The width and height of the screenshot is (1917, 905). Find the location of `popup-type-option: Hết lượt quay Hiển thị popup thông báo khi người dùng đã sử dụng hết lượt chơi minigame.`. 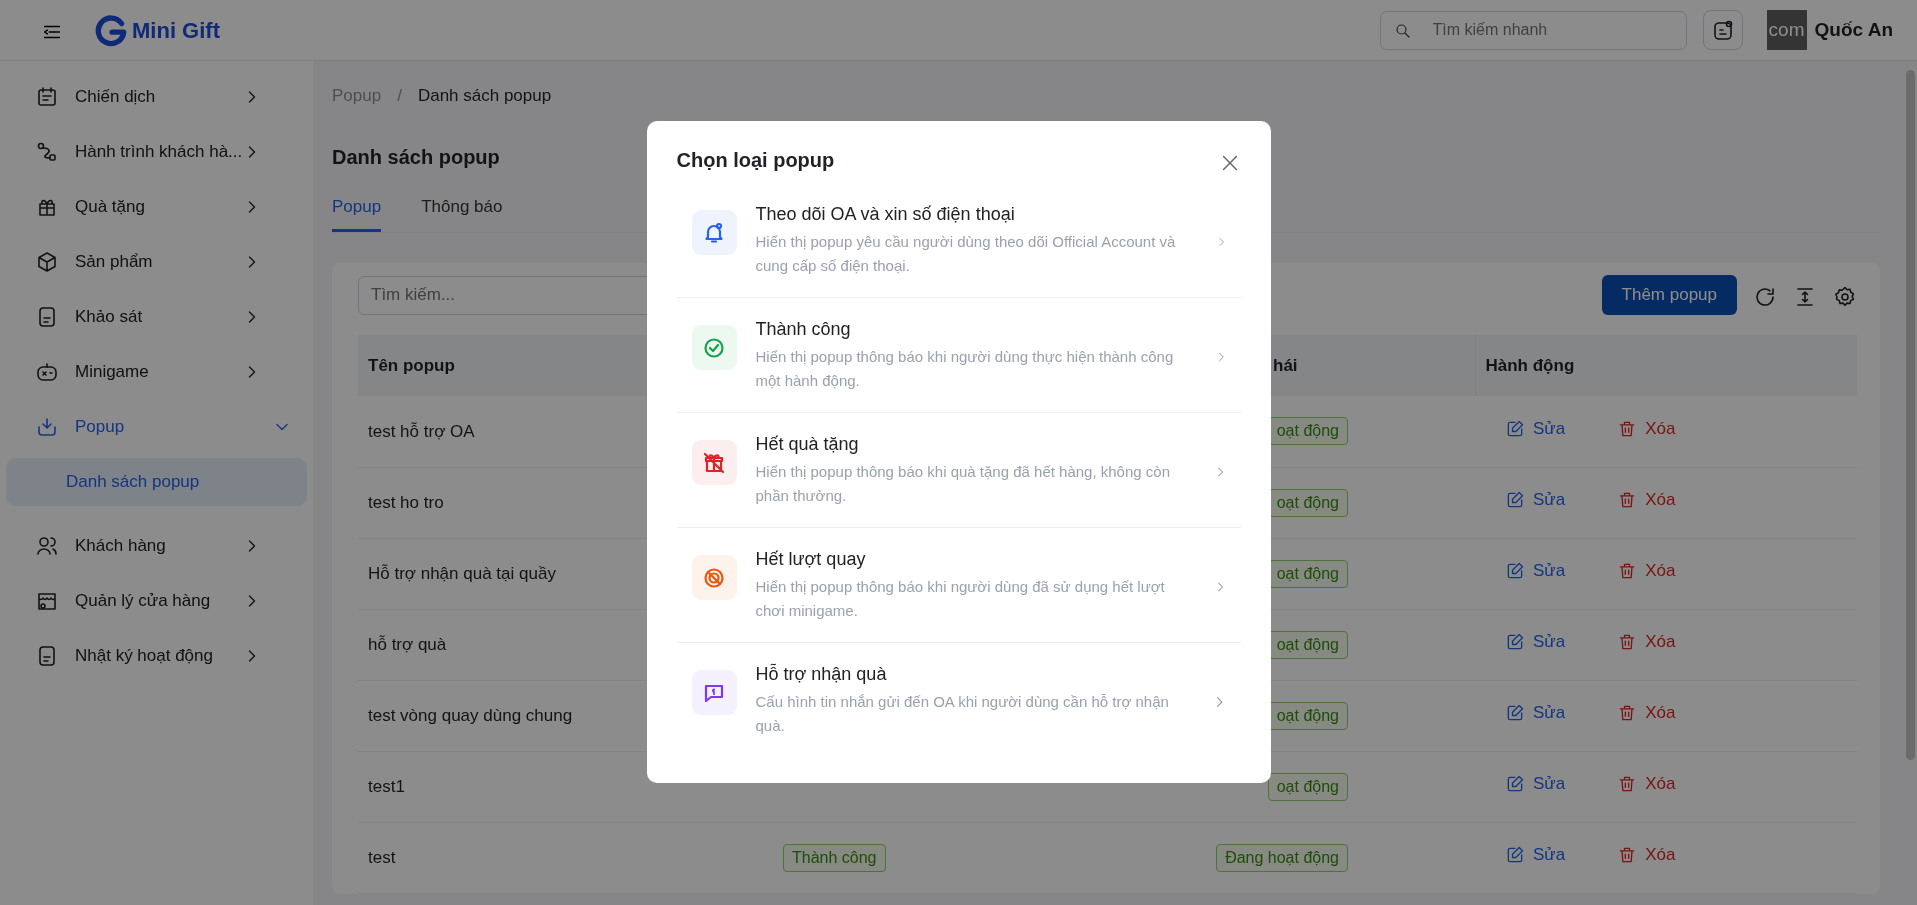

popup-type-option: Hết lượt quay Hiển thị popup thông báo khi người dùng đã sử dụng hết lượt chơi minigame. is located at coordinates (958, 585).